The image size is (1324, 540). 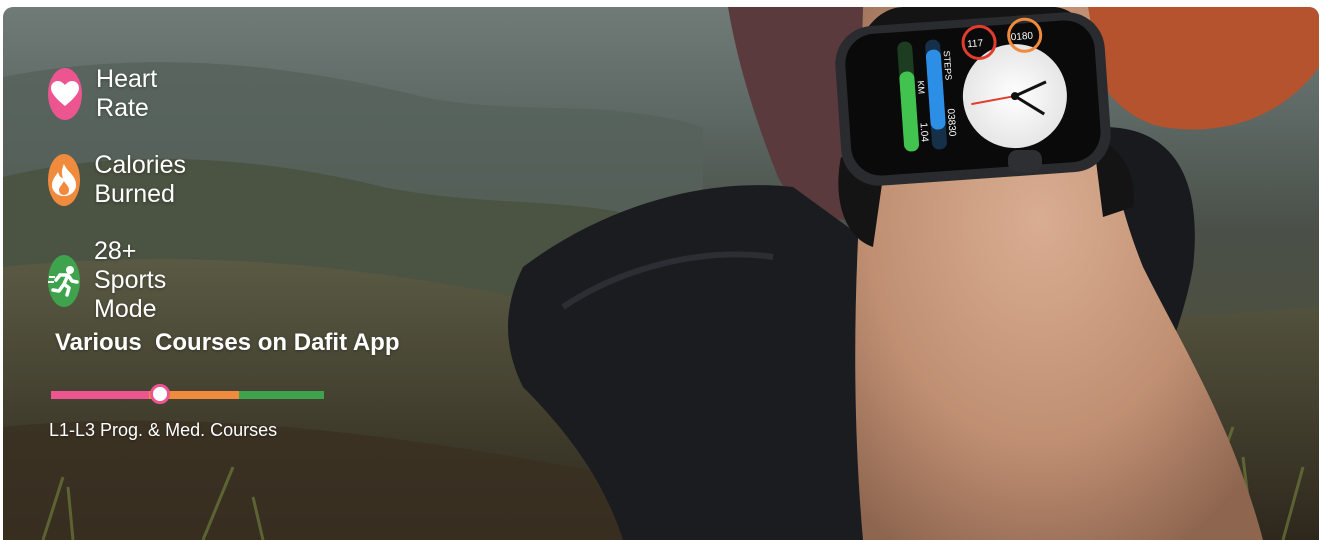 What do you see at coordinates (227, 342) in the screenshot?
I see `courses-title: Various Courses on Dafit App` at bounding box center [227, 342].